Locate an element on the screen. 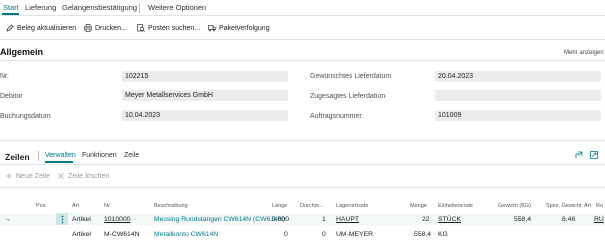 This screenshot has width=605, height=248. field-value-buchungsdatum: 10.04.2023 is located at coordinates (205, 115).